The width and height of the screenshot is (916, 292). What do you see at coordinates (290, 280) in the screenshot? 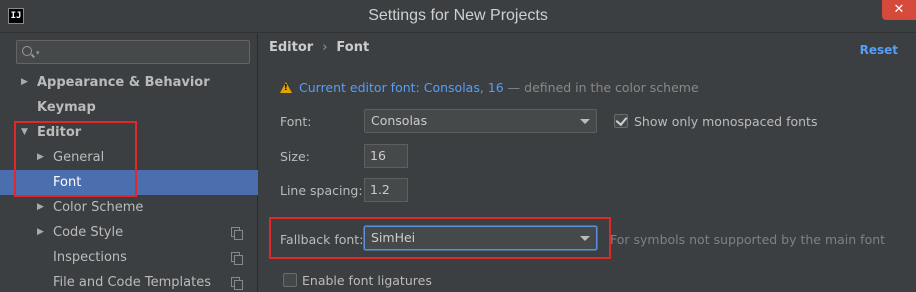
I see `ligatures-checkbox` at bounding box center [290, 280].